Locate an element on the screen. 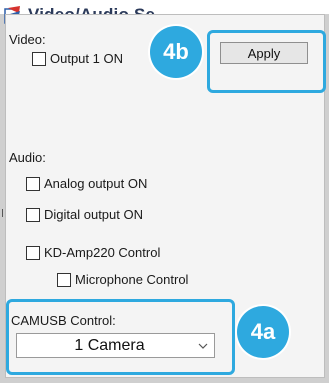 The width and height of the screenshot is (329, 383). apply-highlight-box is located at coordinates (266, 61).